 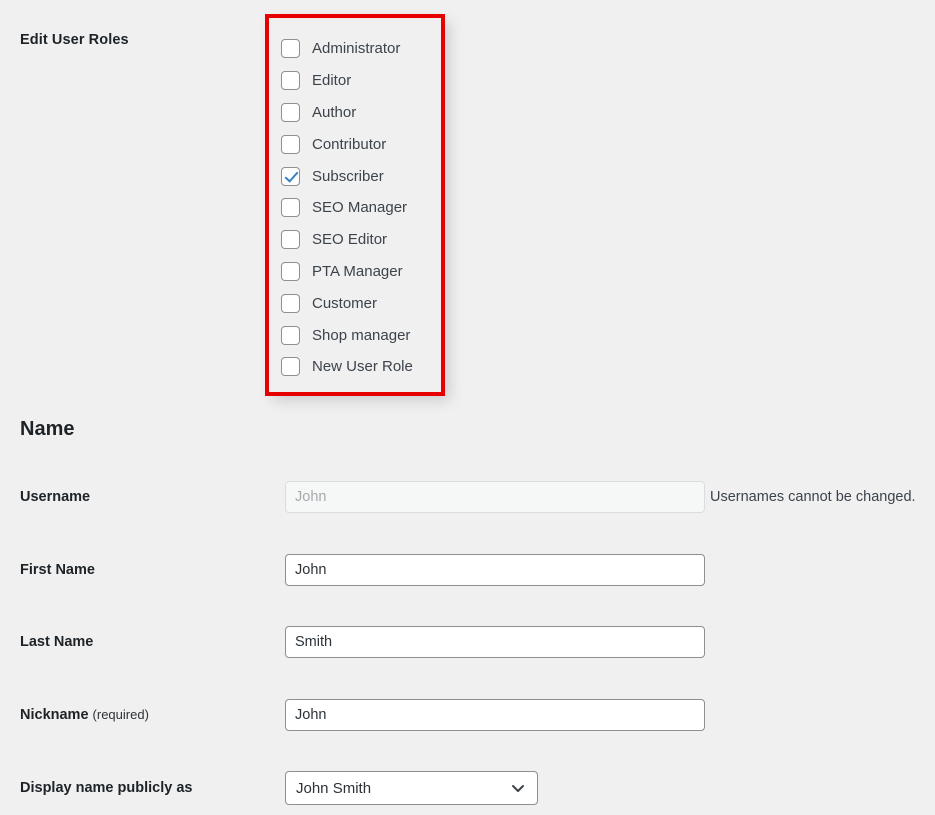 I want to click on nickname-input, so click(x=495, y=715).